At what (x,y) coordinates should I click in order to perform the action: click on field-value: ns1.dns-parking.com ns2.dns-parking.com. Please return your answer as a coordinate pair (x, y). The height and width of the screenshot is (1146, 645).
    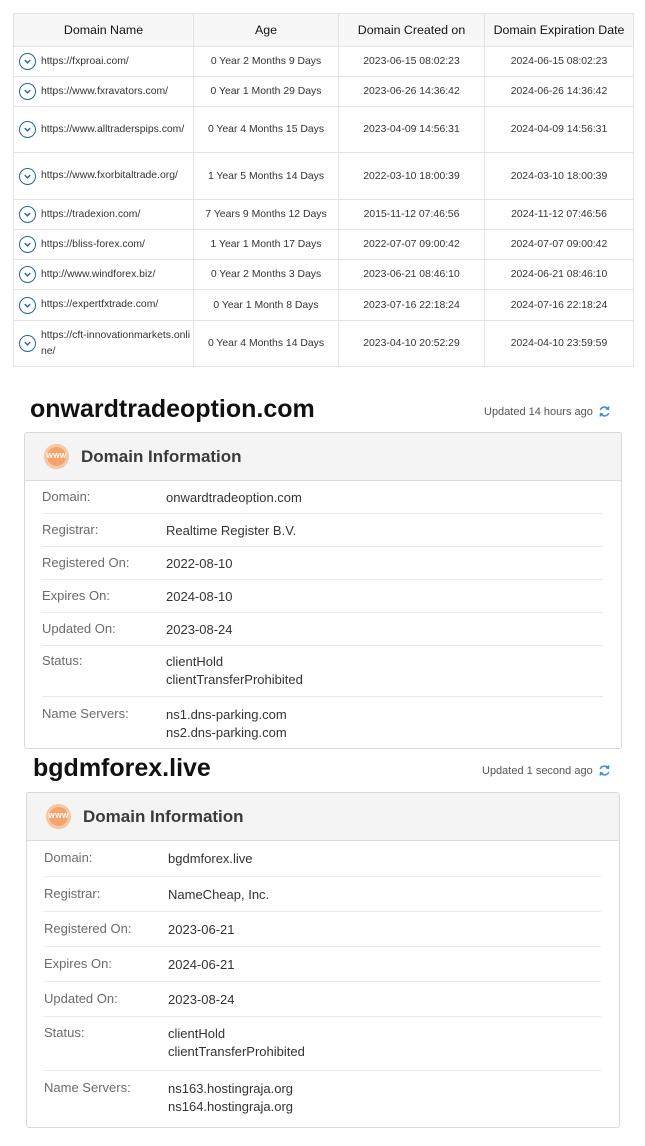
    Looking at the image, I should click on (226, 726).